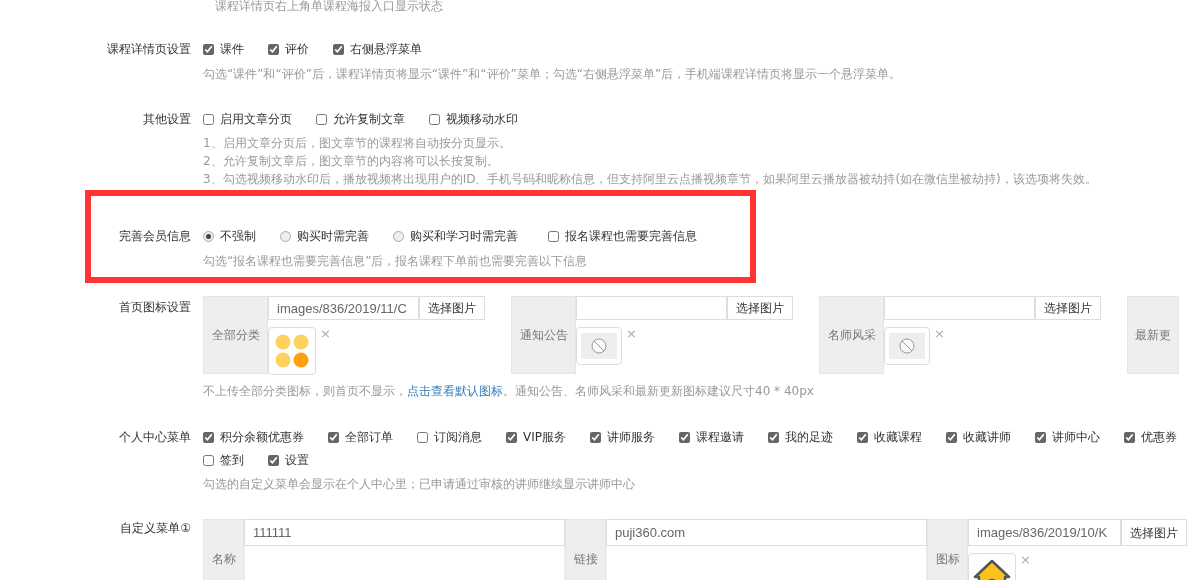 This screenshot has width=1190, height=580. I want to click on option-label: 启用文章分页, so click(256, 119).